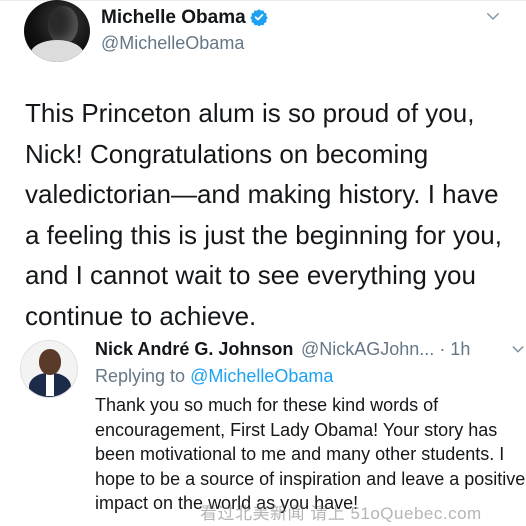 The image size is (526, 526). What do you see at coordinates (50, 362) in the screenshot?
I see `avatar-head` at bounding box center [50, 362].